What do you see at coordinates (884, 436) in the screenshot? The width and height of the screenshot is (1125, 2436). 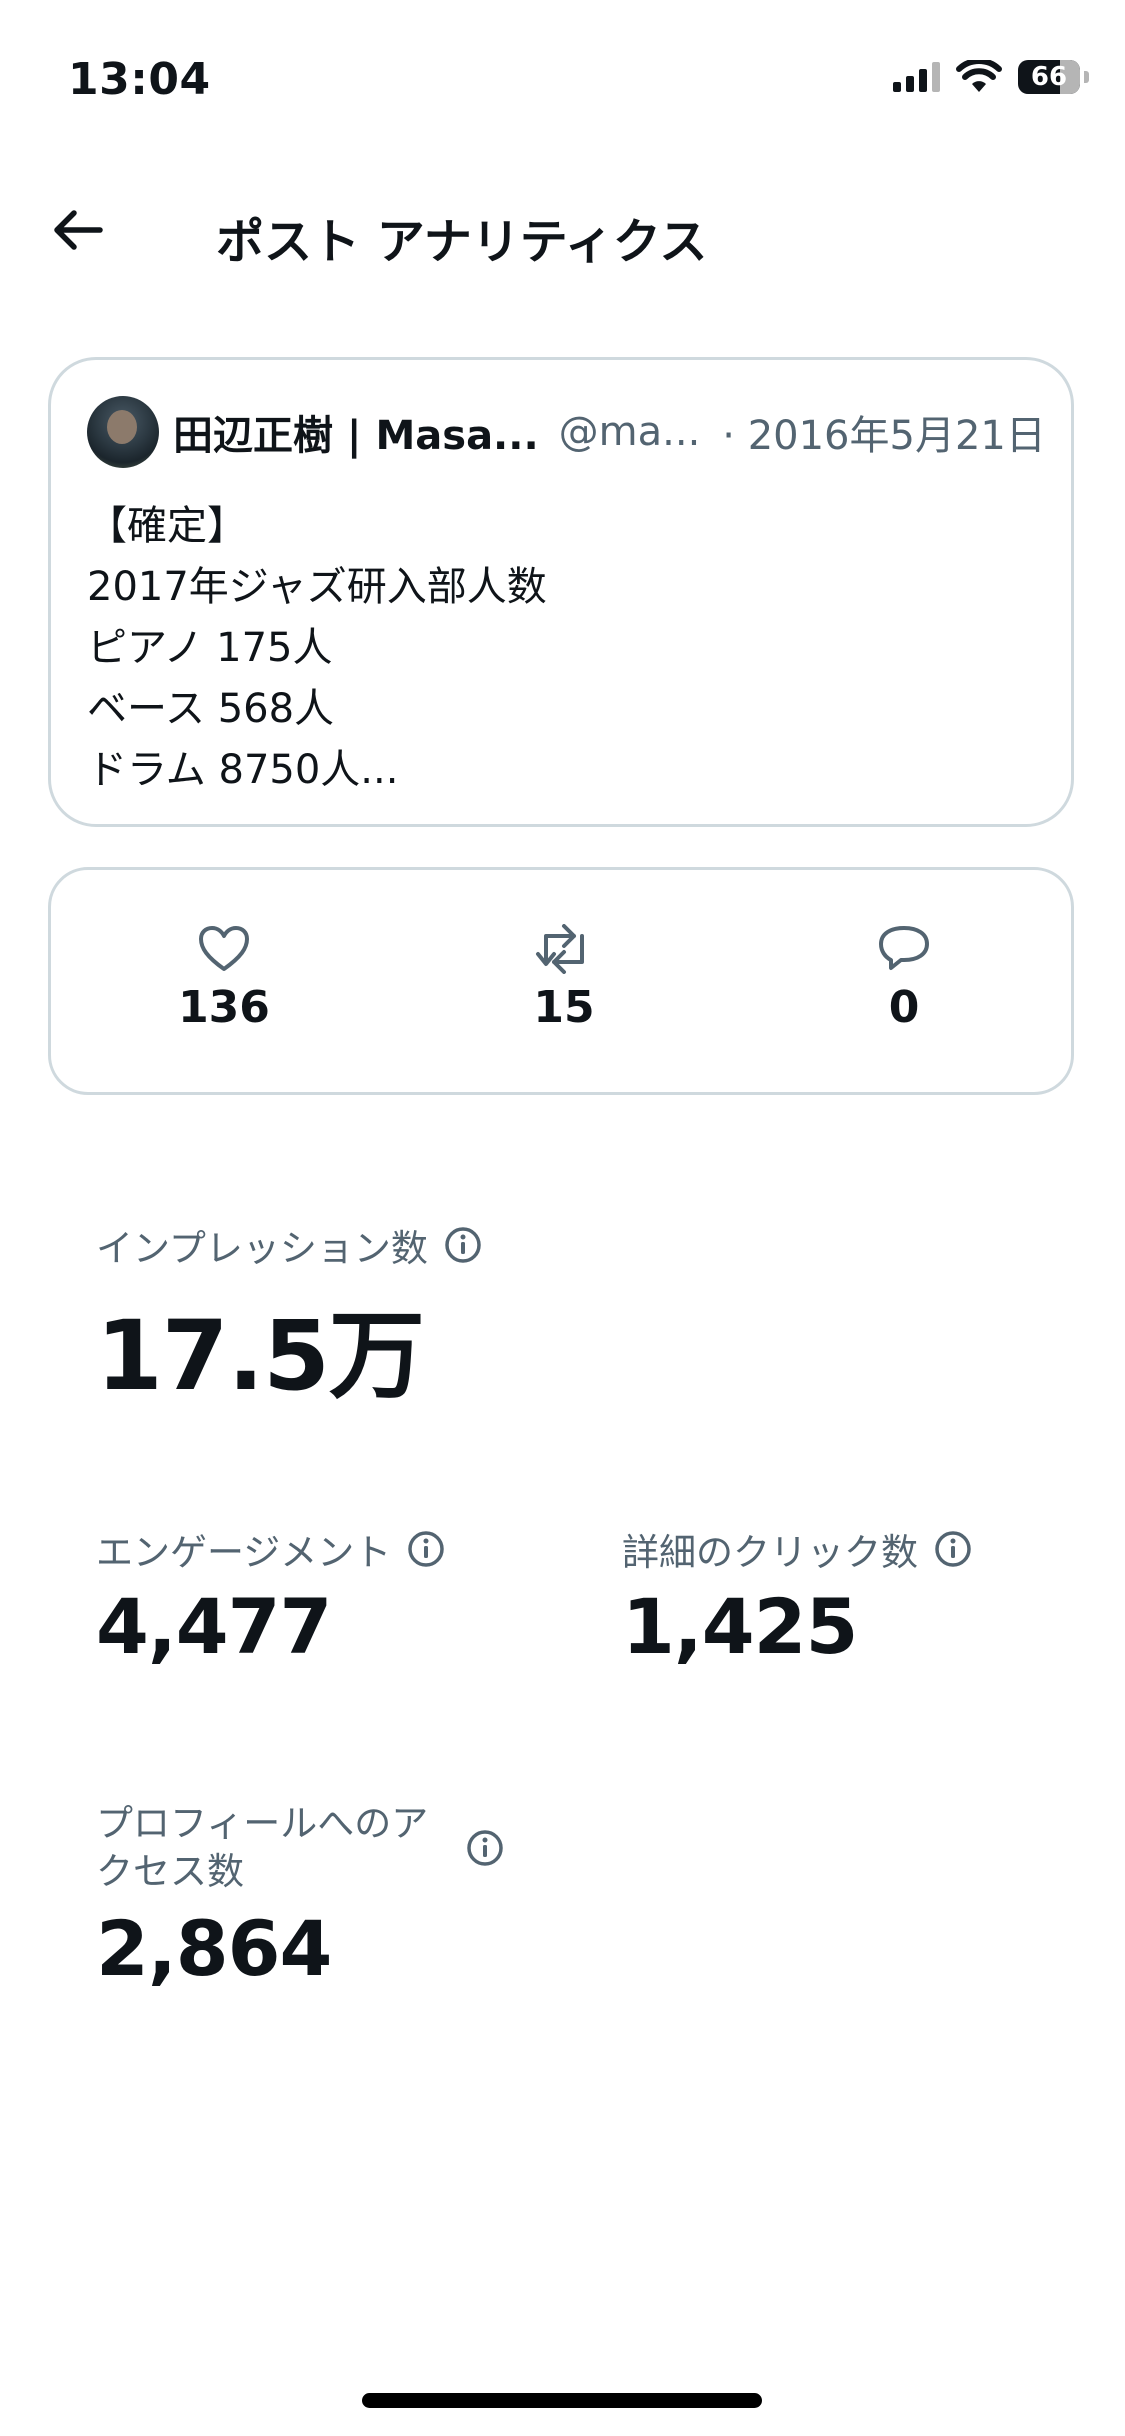 I see `tweet-date: · 2016年5月21日` at bounding box center [884, 436].